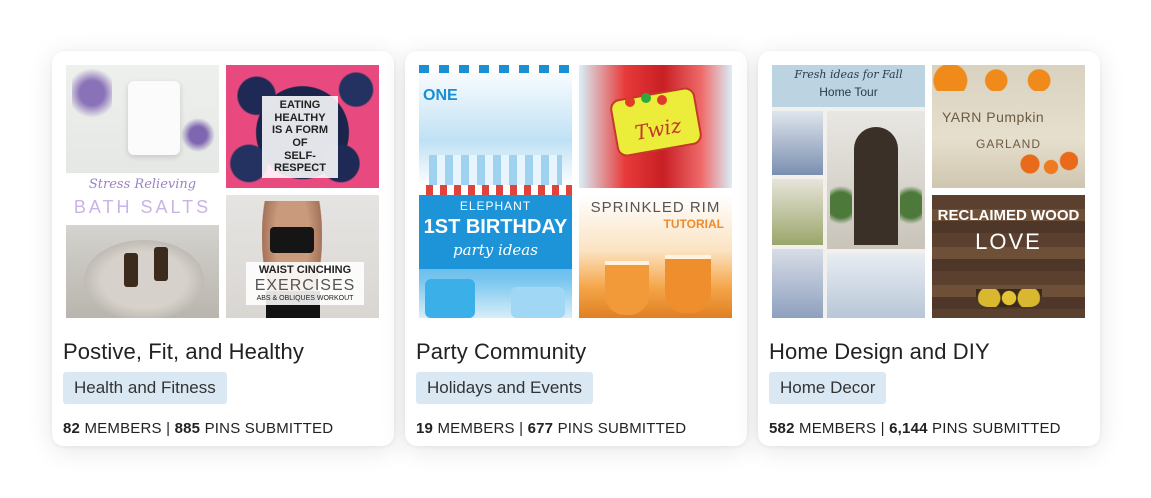 This screenshot has height=498, width=1151. Describe the element at coordinates (1008, 241) in the screenshot. I see `image-text: LOVE` at that location.